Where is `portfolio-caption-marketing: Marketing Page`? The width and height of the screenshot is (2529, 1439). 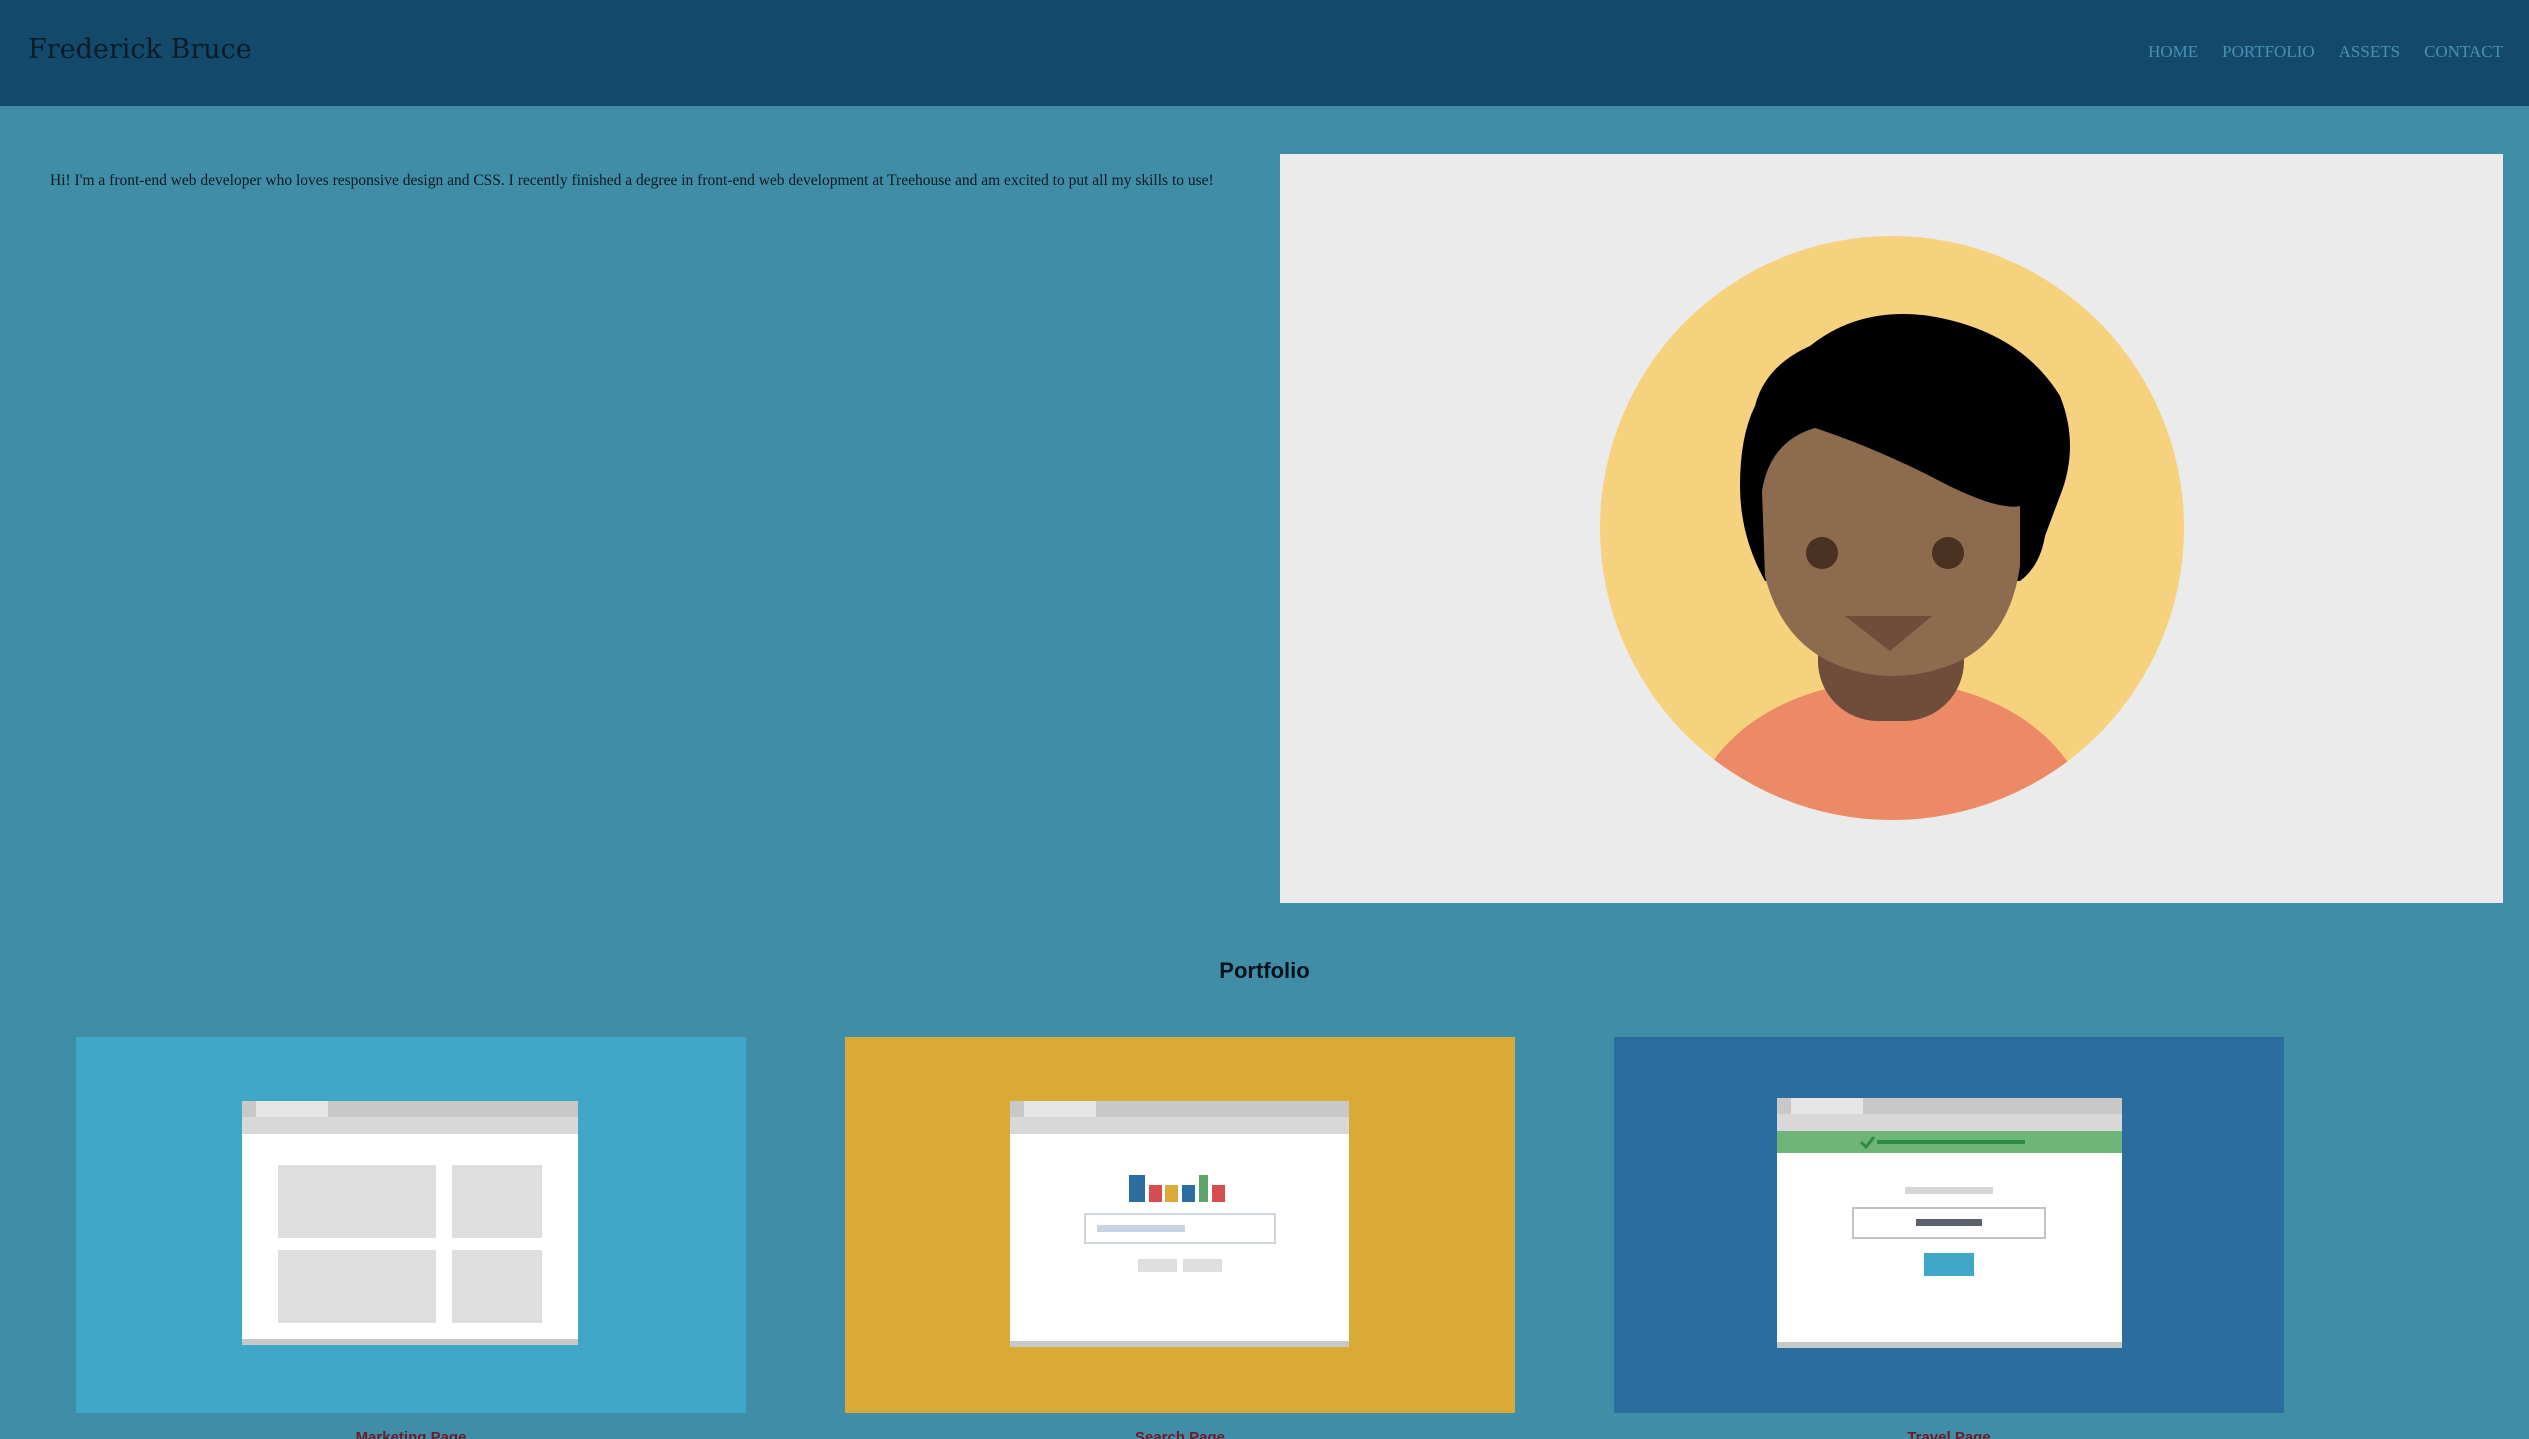 portfolio-caption-marketing: Marketing Page is located at coordinates (411, 1434).